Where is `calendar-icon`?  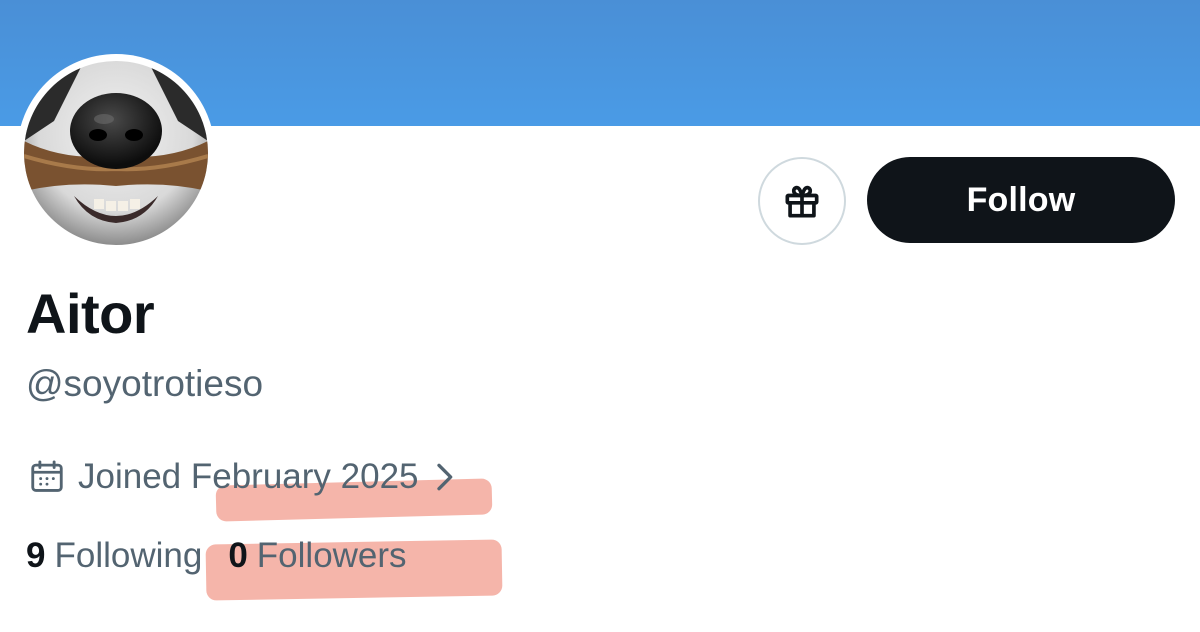 calendar-icon is located at coordinates (47, 476).